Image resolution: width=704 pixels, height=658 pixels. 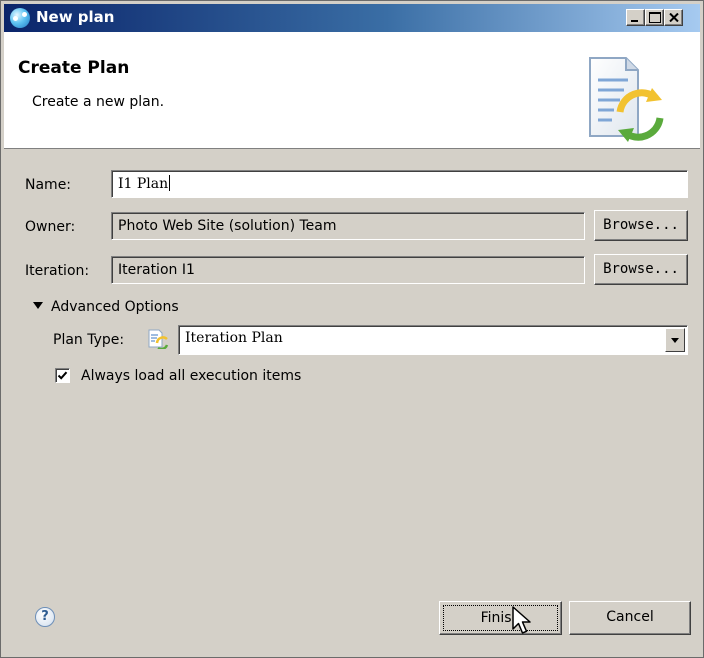 I want to click on iteration-plan-icon, so click(x=158, y=339).